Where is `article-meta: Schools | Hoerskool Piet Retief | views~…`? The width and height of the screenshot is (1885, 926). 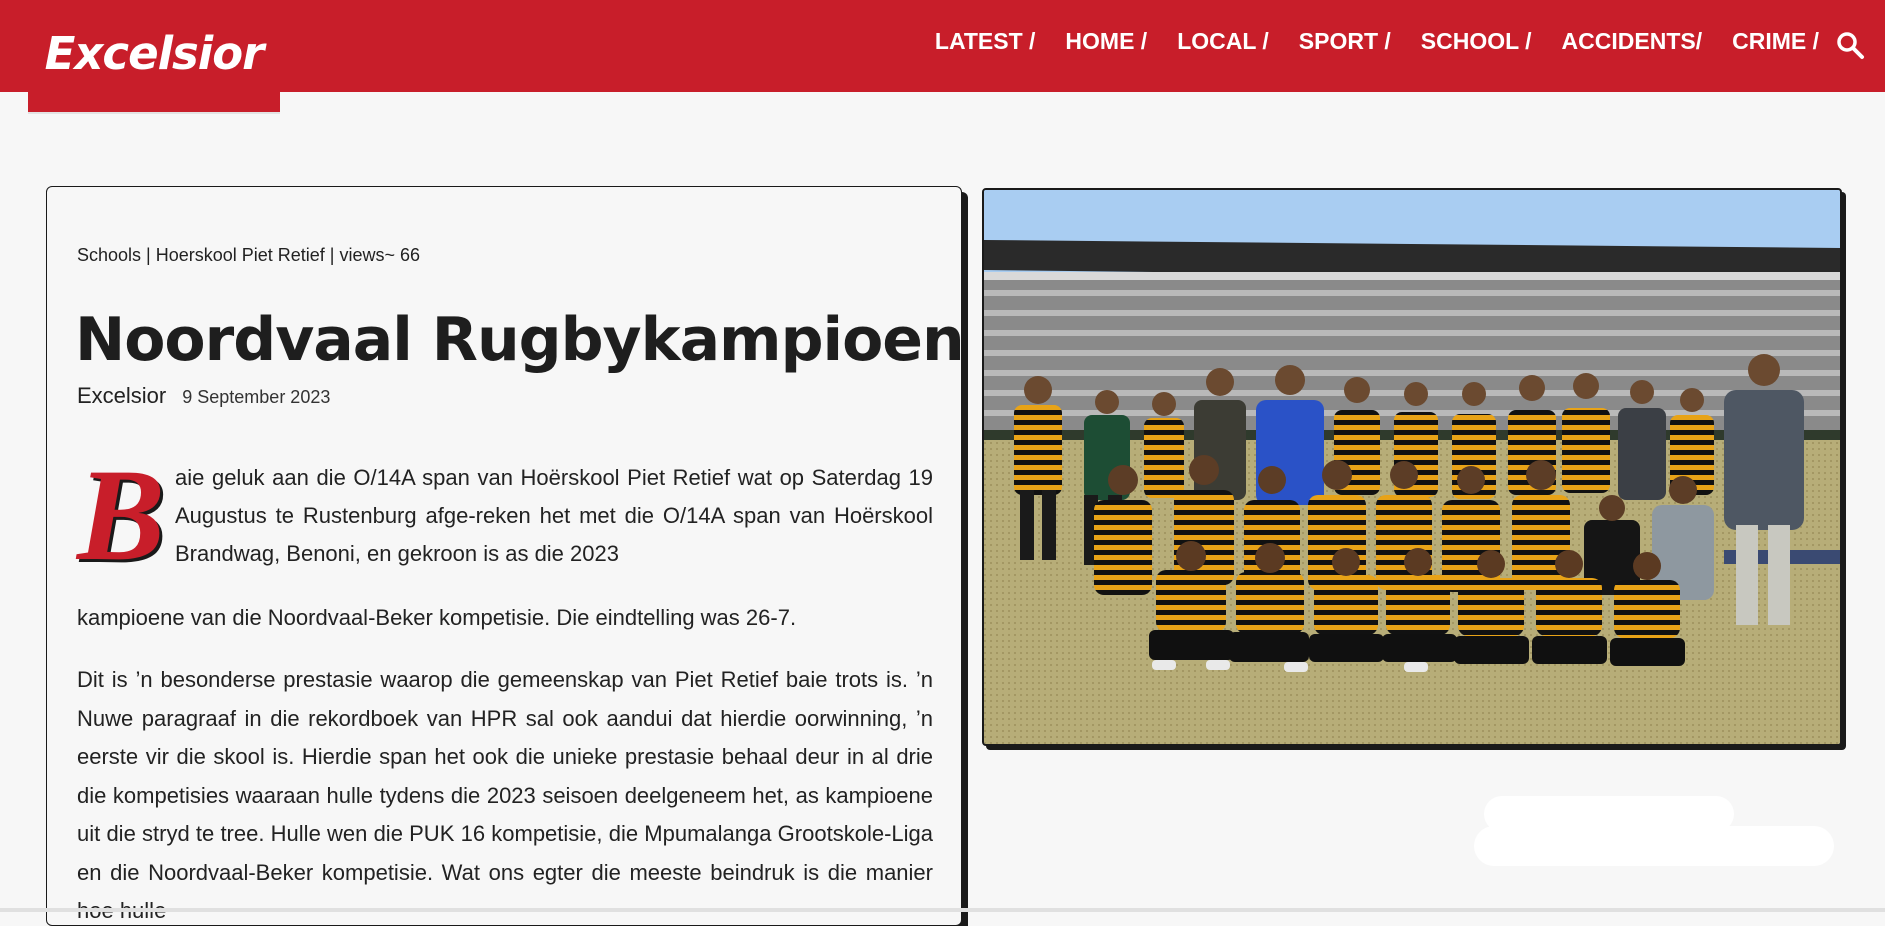
article-meta: Schools | Hoerskool Piet Retief | views~… is located at coordinates (249, 255).